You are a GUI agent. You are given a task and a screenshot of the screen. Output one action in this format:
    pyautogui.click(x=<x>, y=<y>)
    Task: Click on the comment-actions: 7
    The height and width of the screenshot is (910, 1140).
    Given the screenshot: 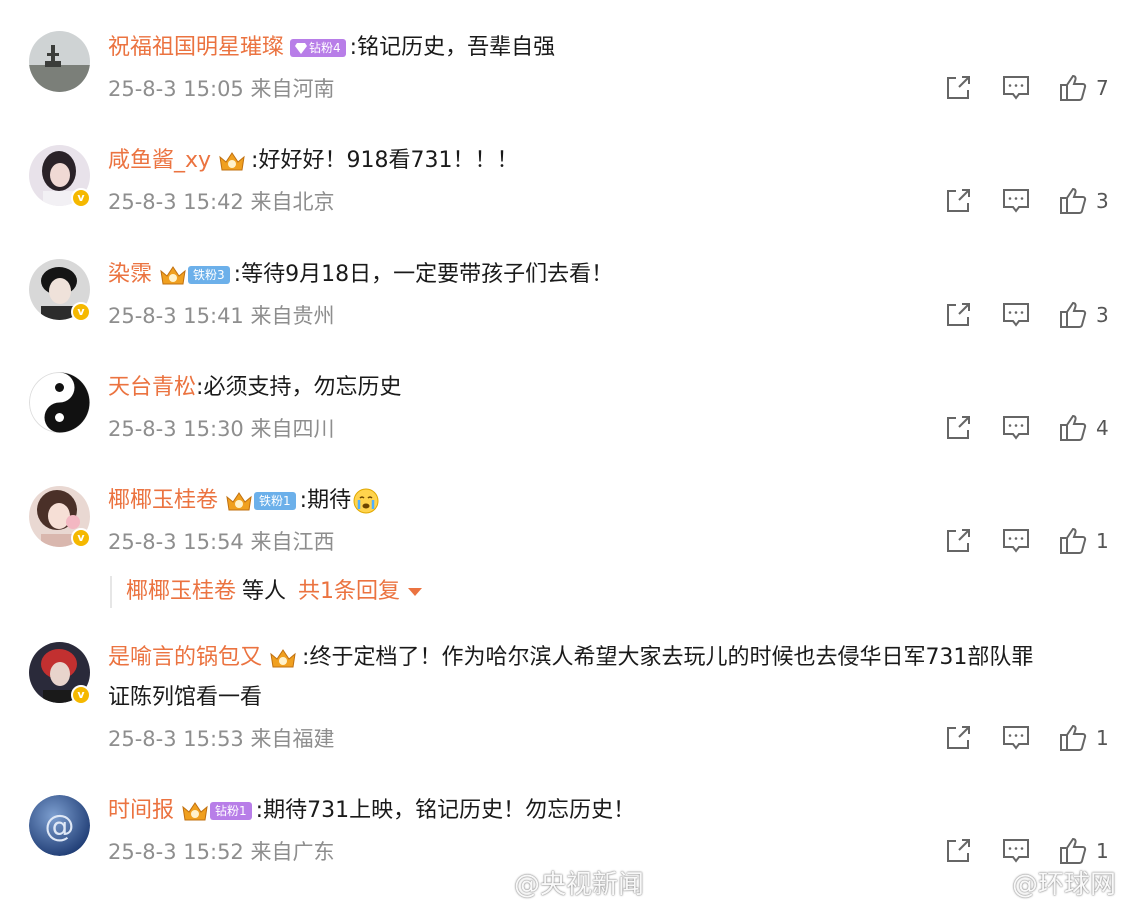 What is the action you would take?
    pyautogui.click(x=1030, y=88)
    